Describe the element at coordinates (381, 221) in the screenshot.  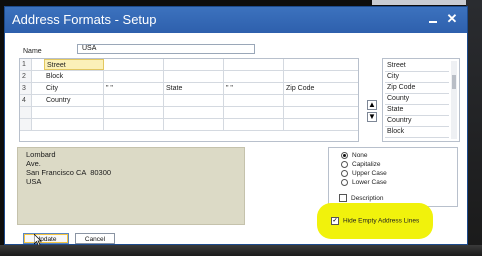
I see `hide-empty-lines-label: Hide Empty Address Lines` at that location.